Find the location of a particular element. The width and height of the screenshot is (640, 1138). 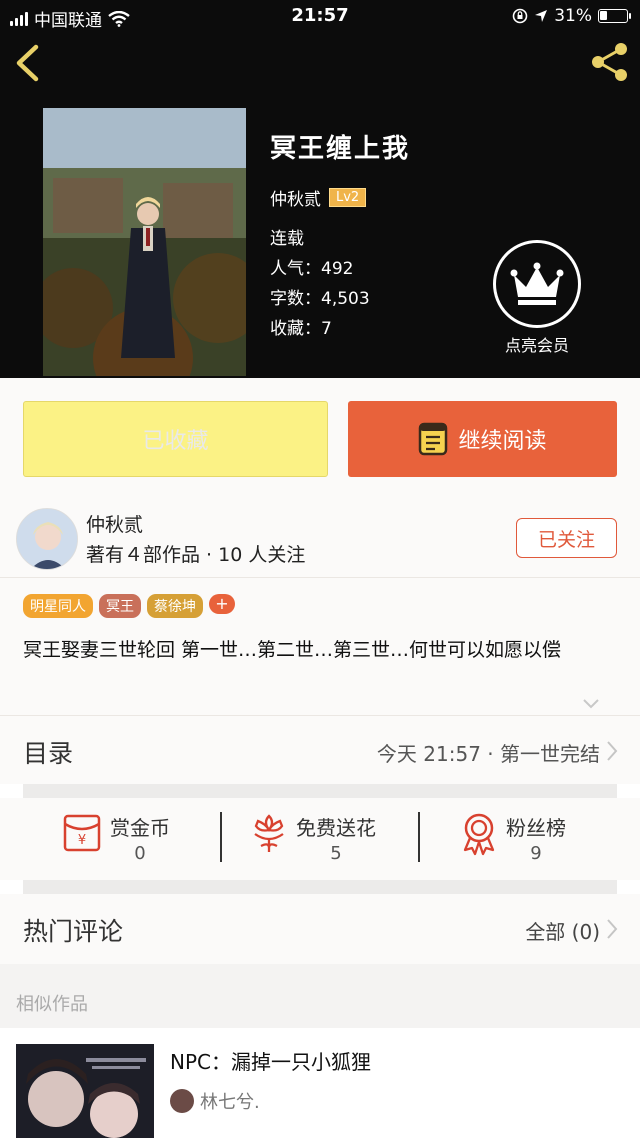

chevron-left-icon is located at coordinates (27, 63).